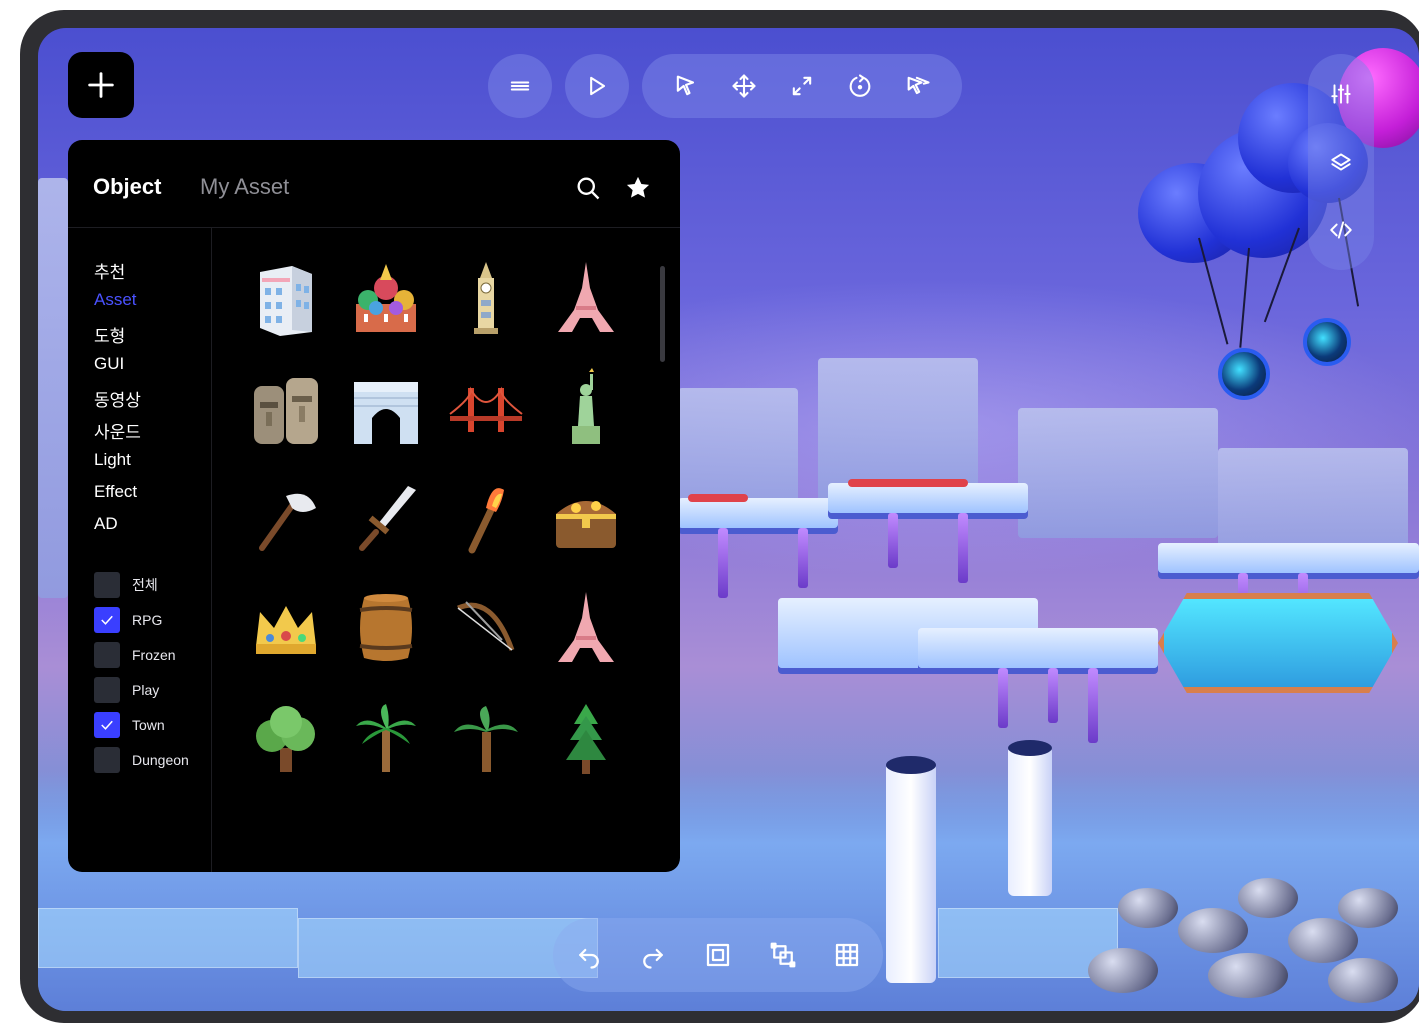 The image size is (1419, 1023). I want to click on cathedral-icon, so click(386, 298).